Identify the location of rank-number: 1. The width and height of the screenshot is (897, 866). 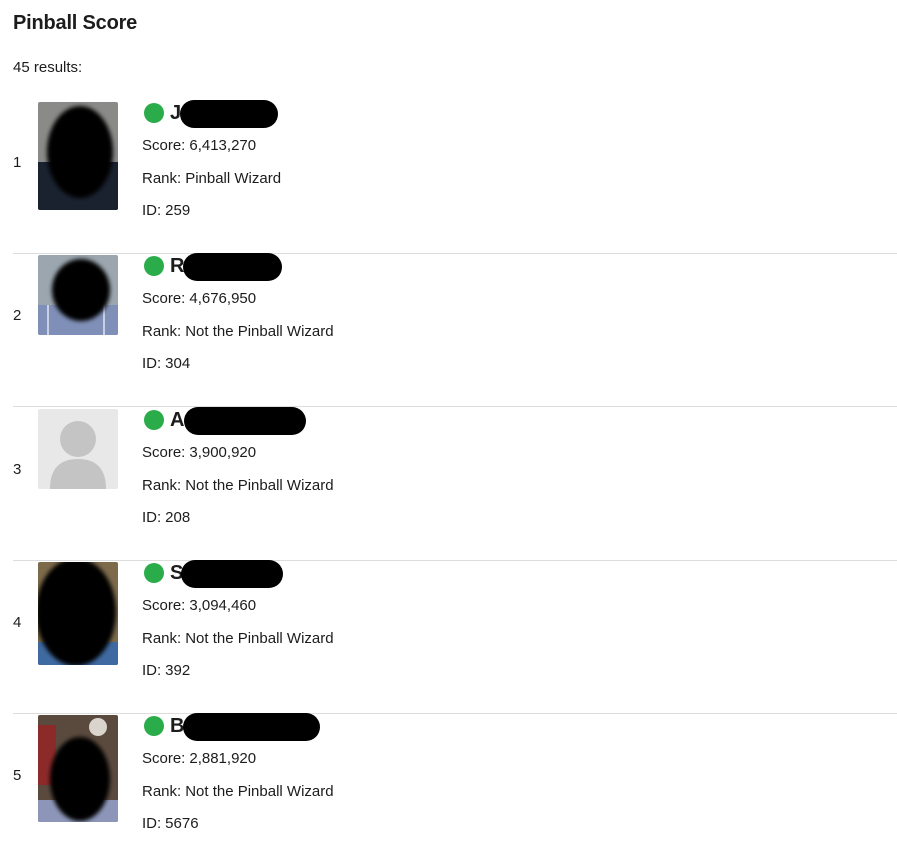
(17, 162).